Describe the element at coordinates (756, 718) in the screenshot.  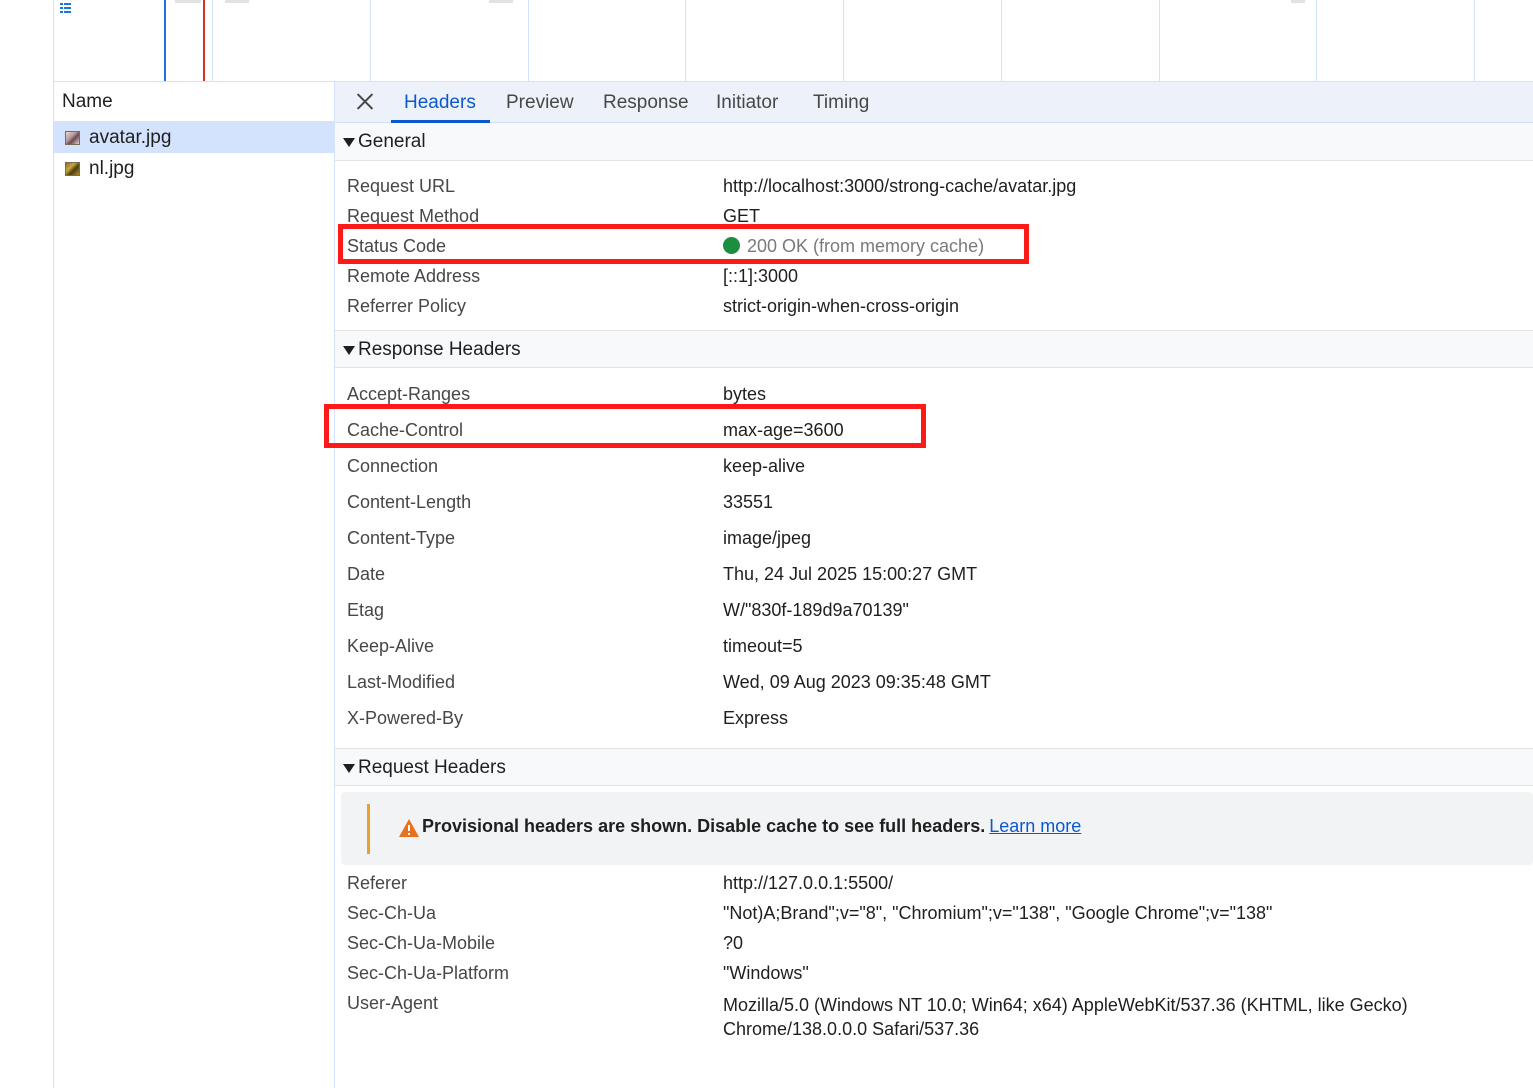
I see `header-value: Express` at that location.